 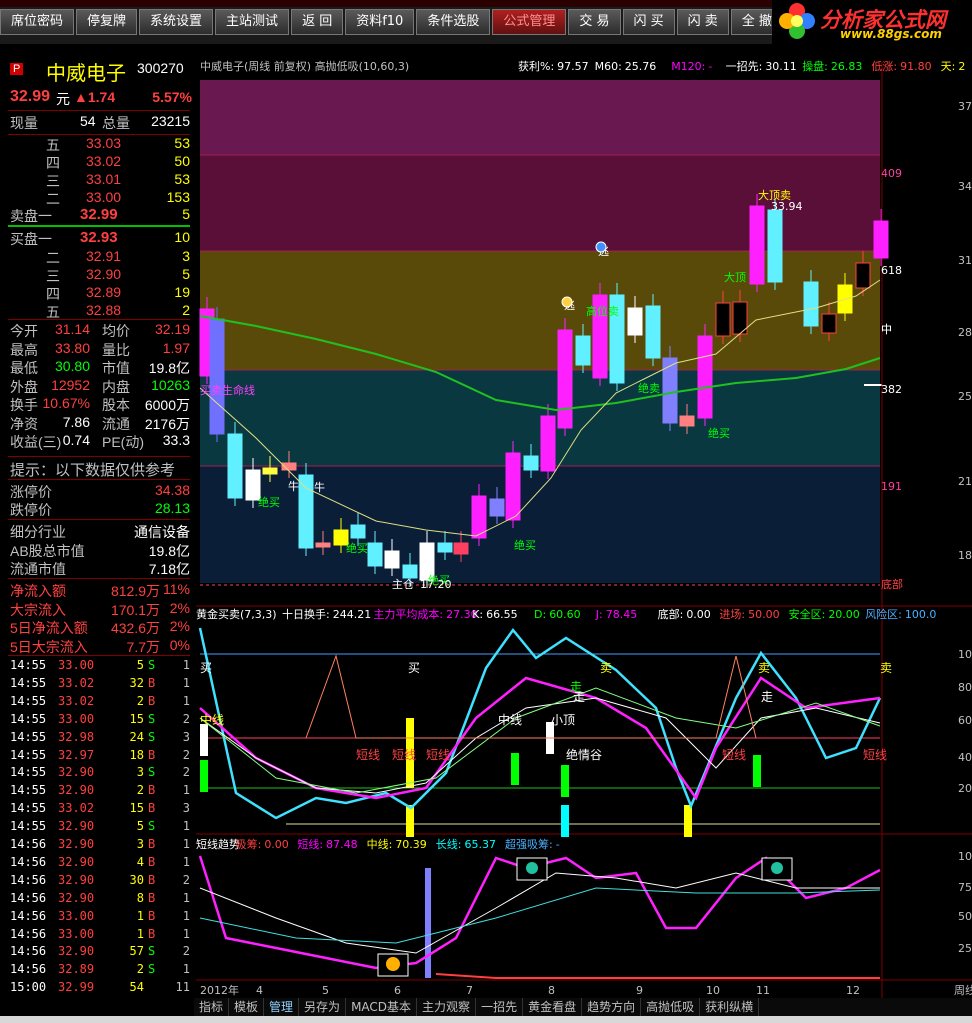 What do you see at coordinates (252, 22) in the screenshot?
I see `toolbar-button: 主站测试` at bounding box center [252, 22].